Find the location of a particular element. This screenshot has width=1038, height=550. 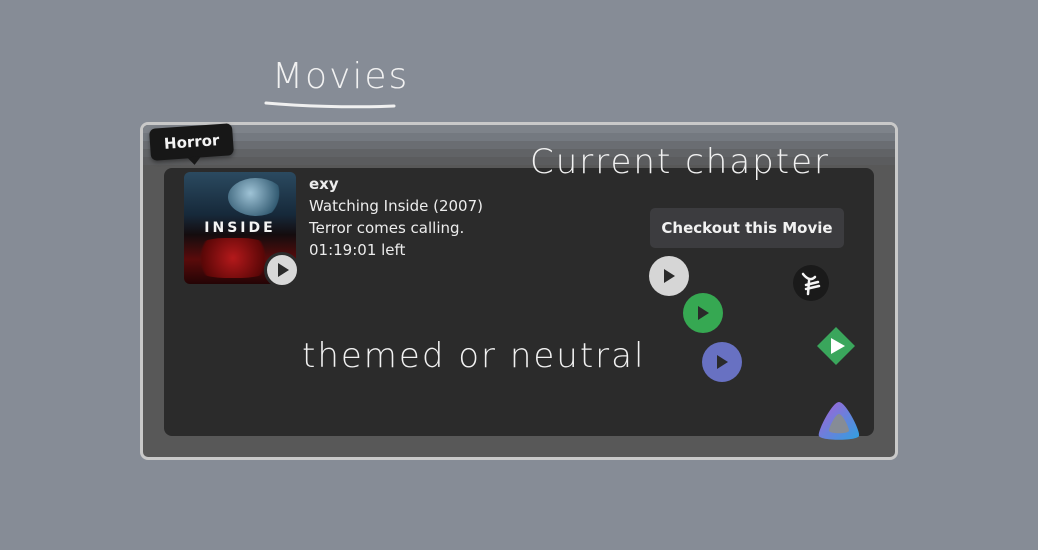

current-chapter-annotation: Current chapter is located at coordinates (680, 162).